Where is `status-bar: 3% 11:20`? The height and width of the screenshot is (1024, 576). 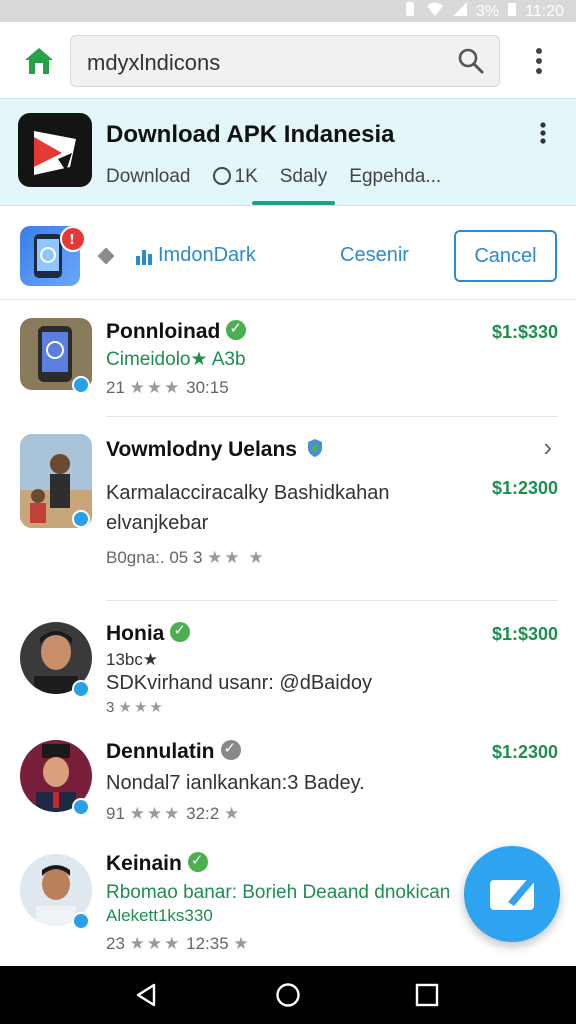
status-bar: 3% 11:20 is located at coordinates (288, 11).